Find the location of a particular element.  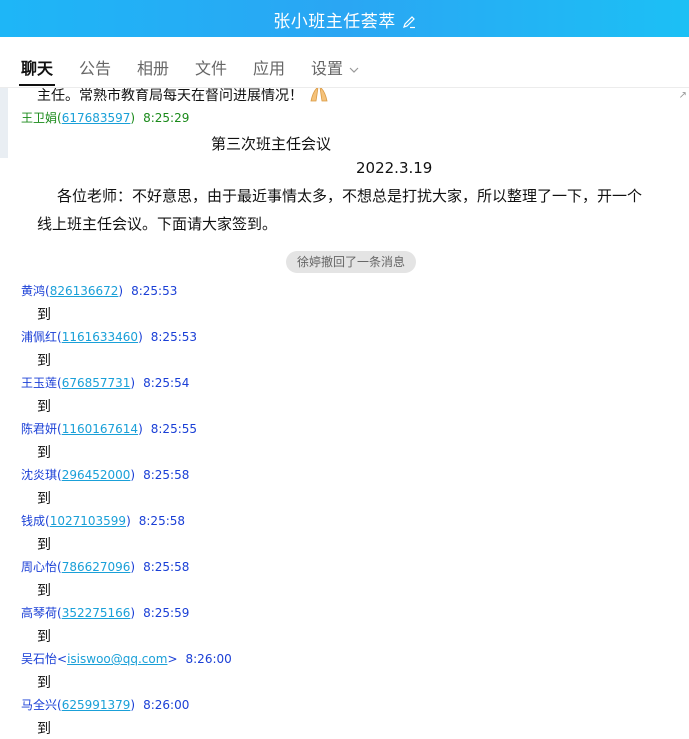

message-sender-line: 王卫娟(617683597) 8:25:29 is located at coordinates (105, 118).